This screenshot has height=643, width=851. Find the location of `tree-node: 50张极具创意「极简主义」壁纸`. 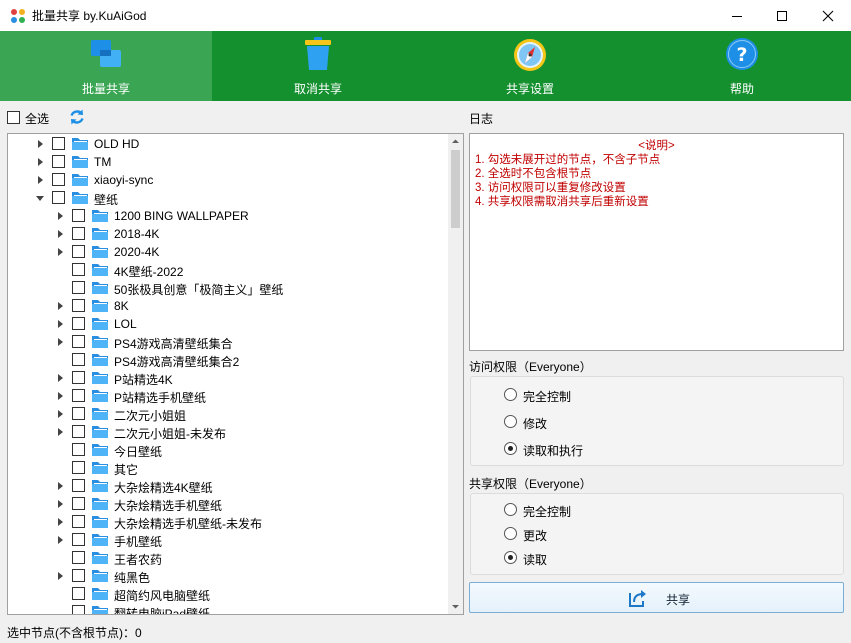

tree-node: 50张极具创意「极简主义」壁纸 is located at coordinates (228, 288).